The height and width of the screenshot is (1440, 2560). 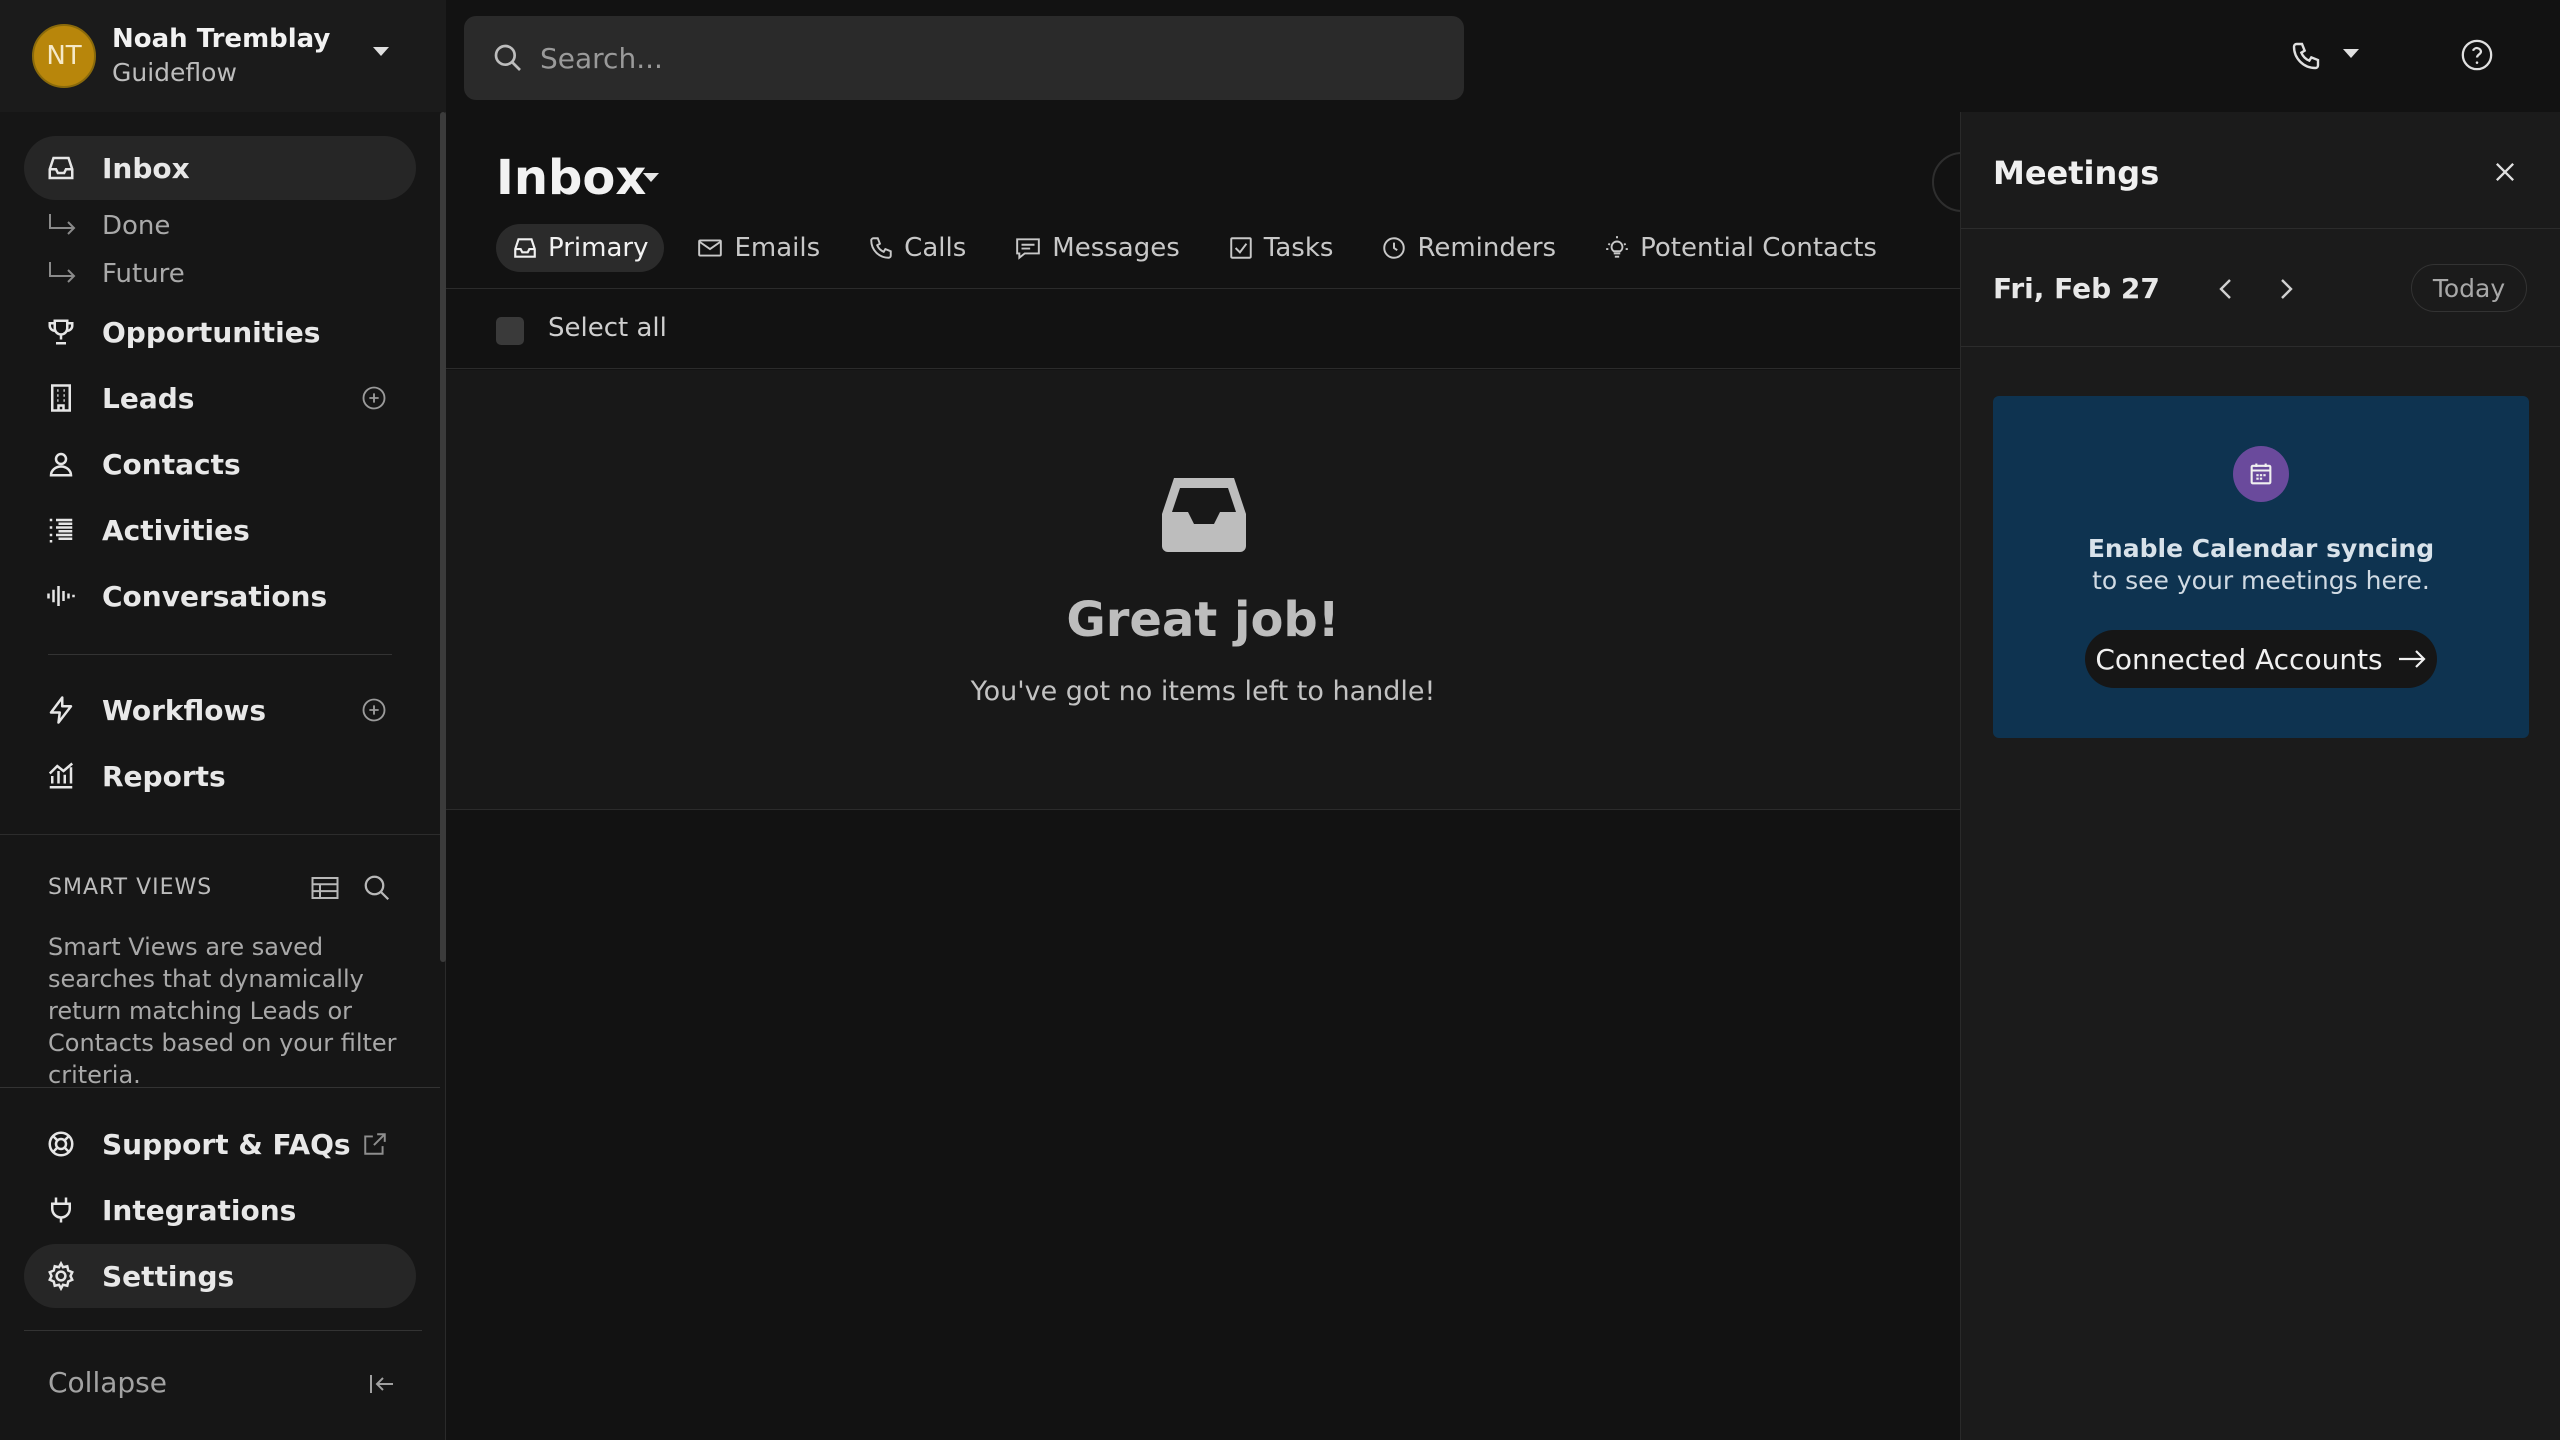 What do you see at coordinates (199, 1210) in the screenshot?
I see `sidebar-item-label: Integrations` at bounding box center [199, 1210].